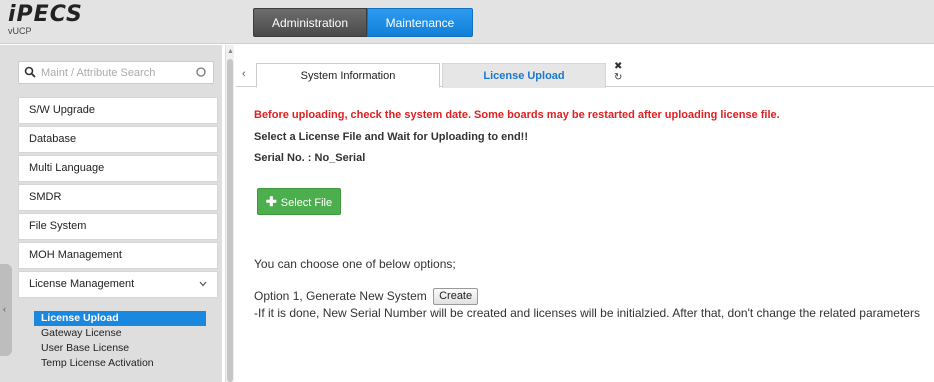 The width and height of the screenshot is (934, 382). I want to click on submenu-item-user-base-license: User Base License, so click(120, 348).